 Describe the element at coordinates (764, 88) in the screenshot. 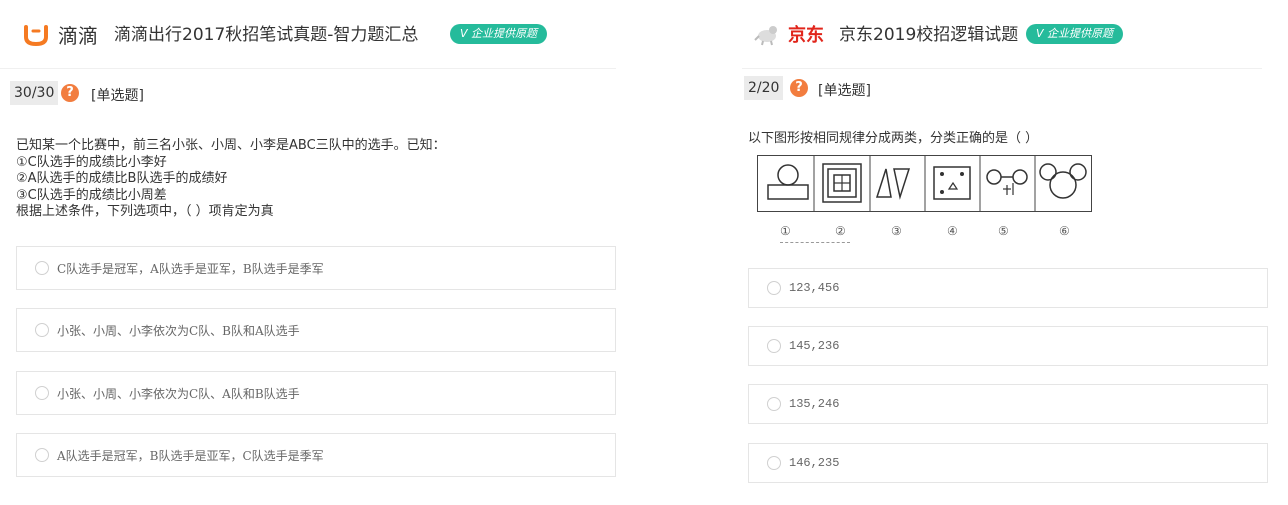

I see `question-number: 2/20` at that location.